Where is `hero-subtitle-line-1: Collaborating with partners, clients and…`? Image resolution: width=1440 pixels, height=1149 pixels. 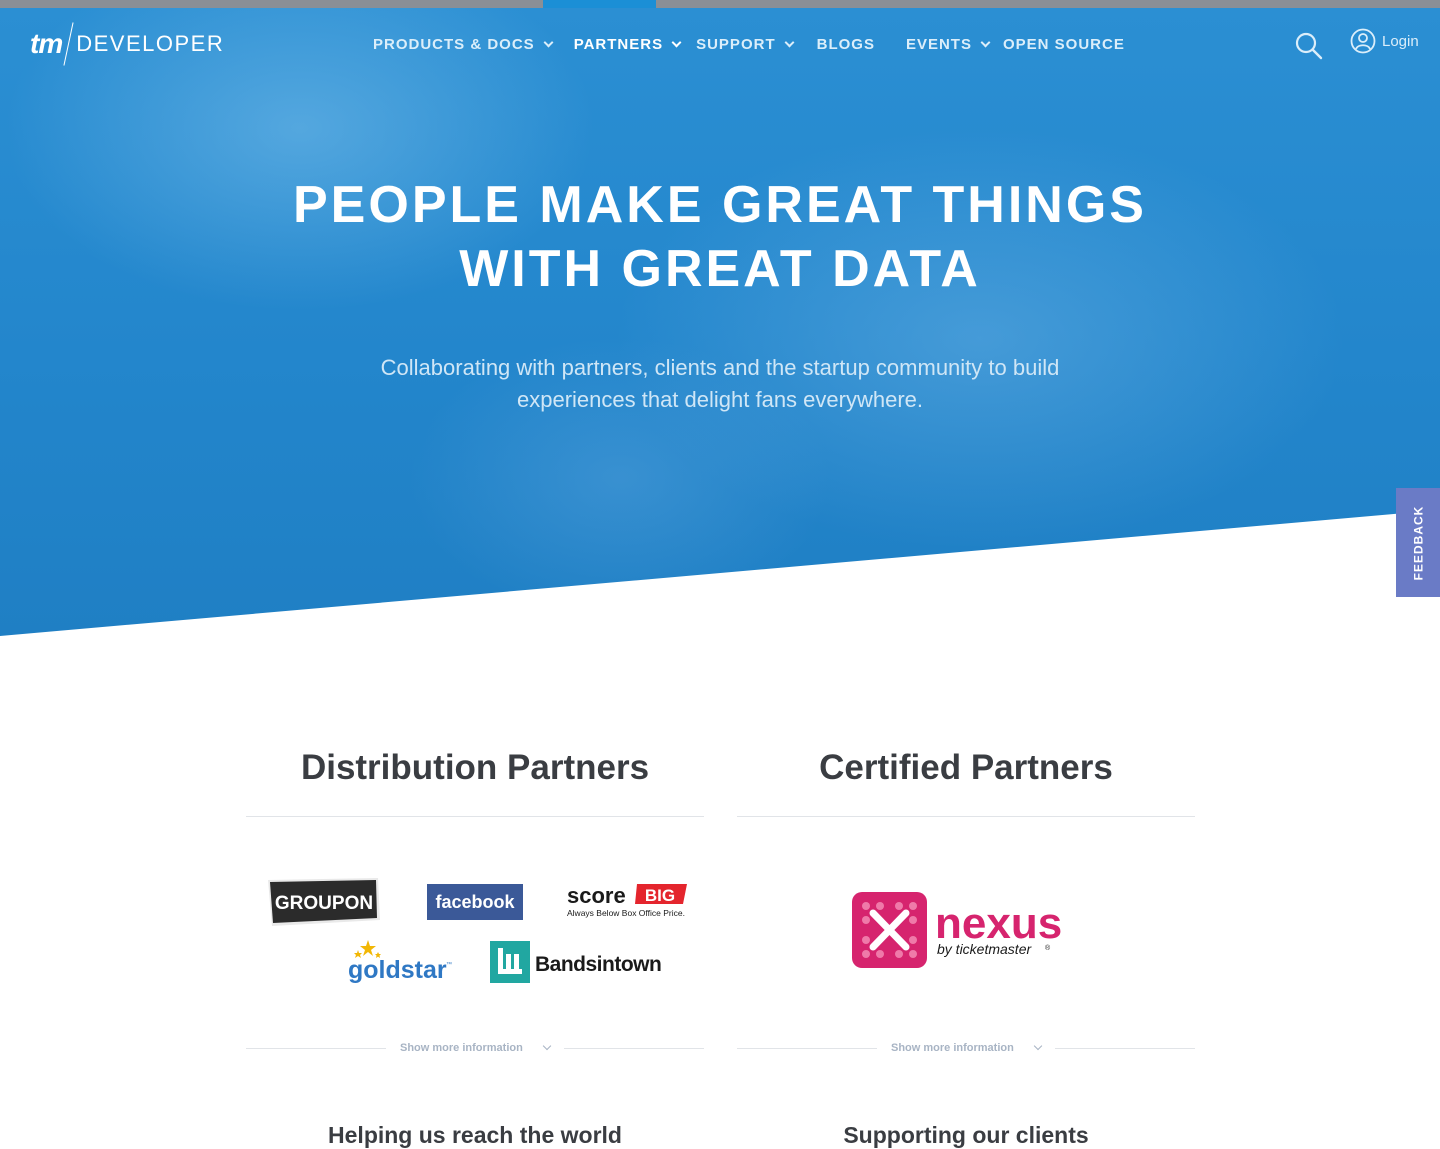 hero-subtitle-line-1: Collaborating with partners, clients and… is located at coordinates (720, 367).